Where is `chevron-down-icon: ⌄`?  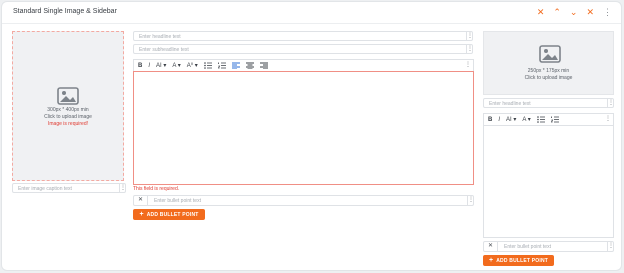 chevron-down-icon: ⌄ is located at coordinates (574, 12).